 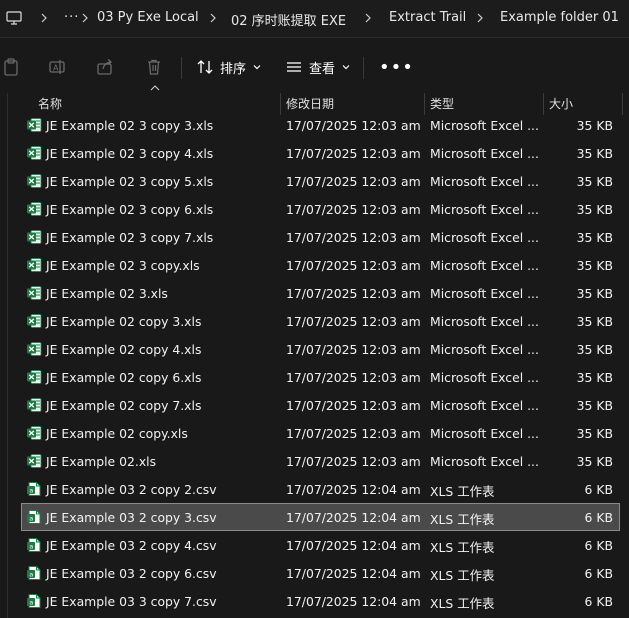 I want to click on column-header-type: 类型, so click(x=442, y=103).